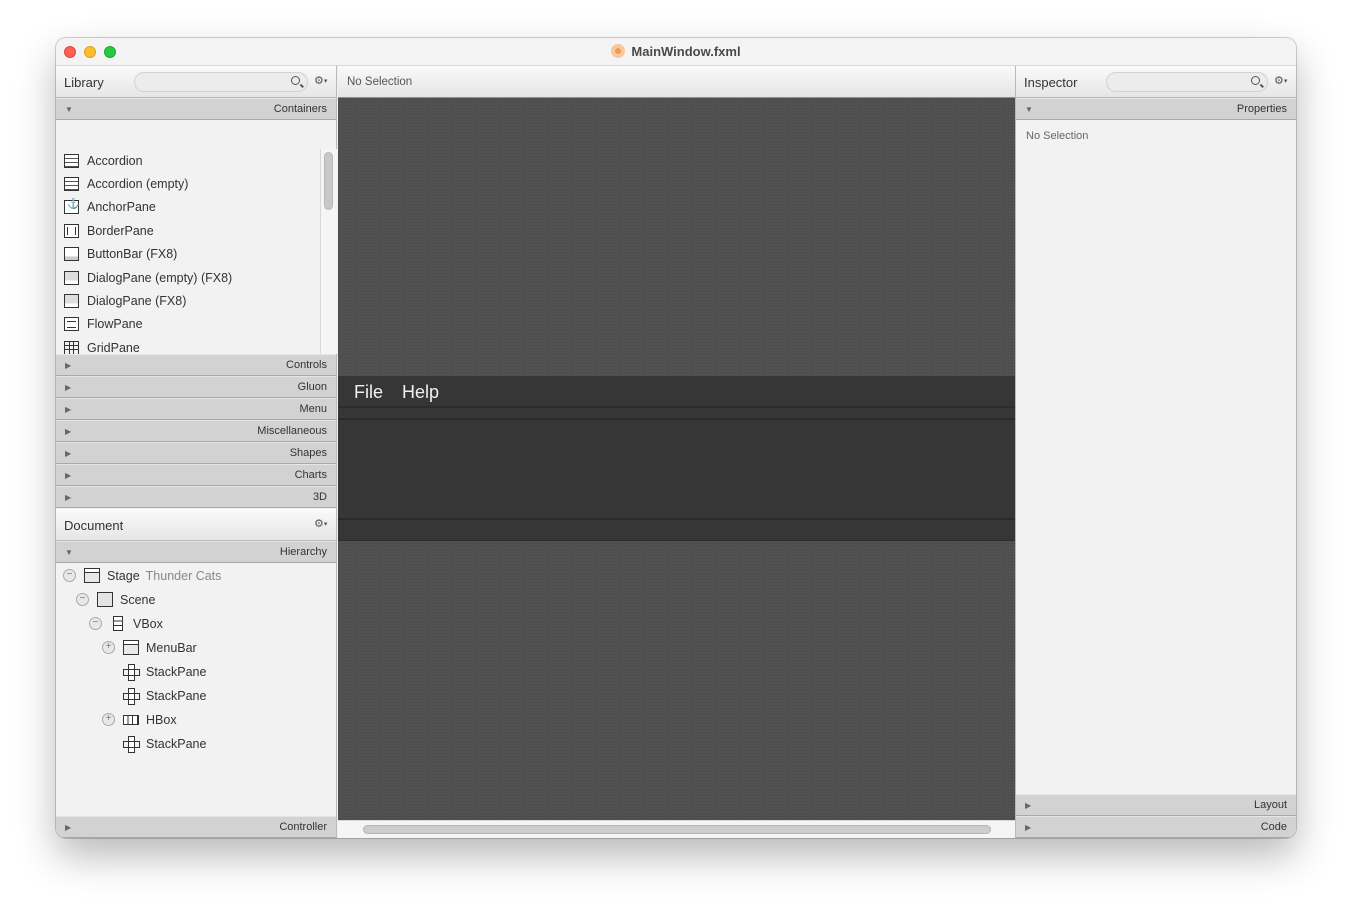 The width and height of the screenshot is (1352, 912). I want to click on tree-node-hbox: + HBox, so click(196, 720).